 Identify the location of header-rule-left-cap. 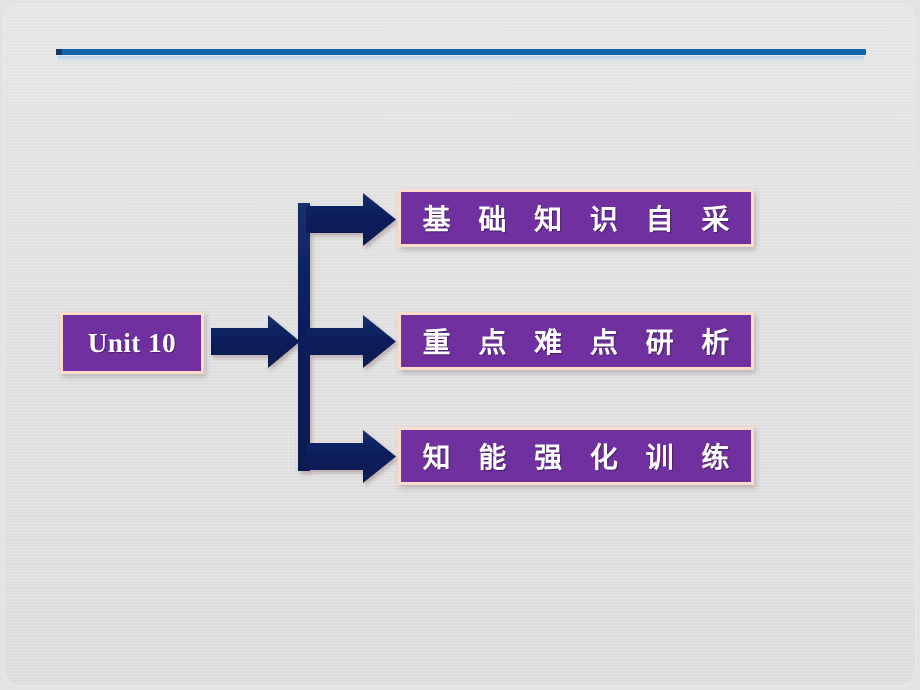
(59, 52).